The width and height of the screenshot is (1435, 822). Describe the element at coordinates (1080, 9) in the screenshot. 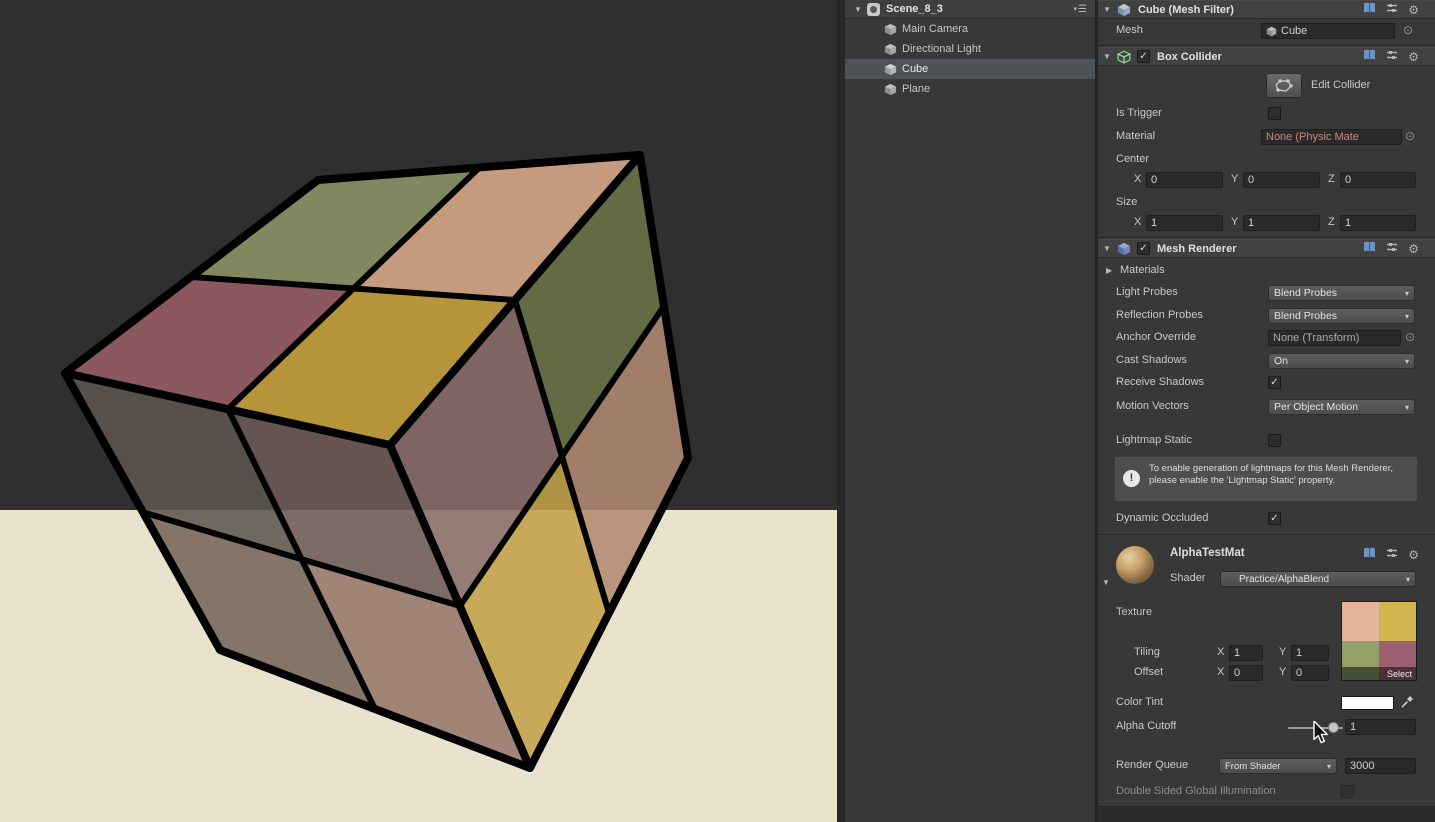

I see `hierarchy-menu-icon: ▾ ☰` at that location.